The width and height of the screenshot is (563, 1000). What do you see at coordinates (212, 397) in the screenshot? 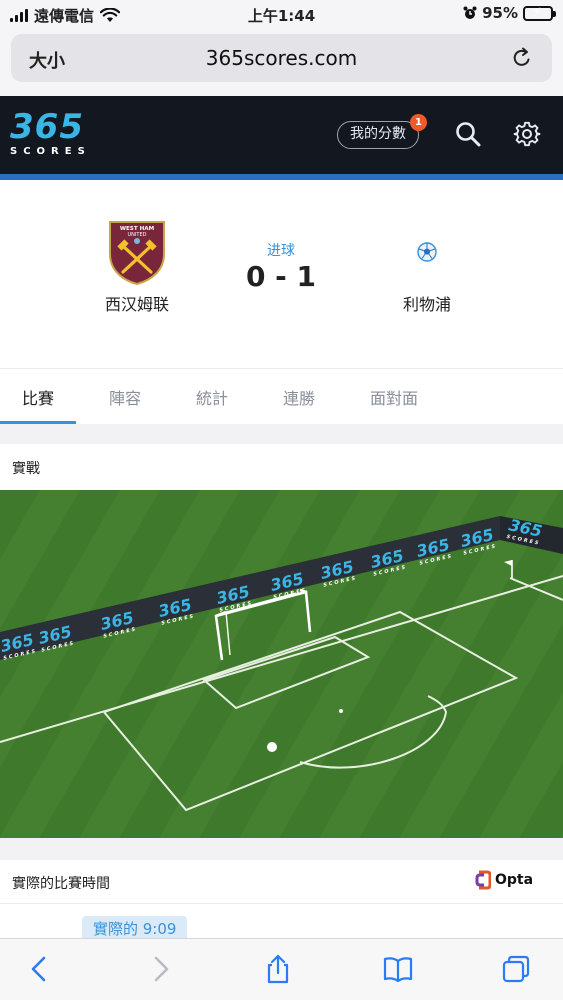
I see `tab-stats: 統計` at bounding box center [212, 397].